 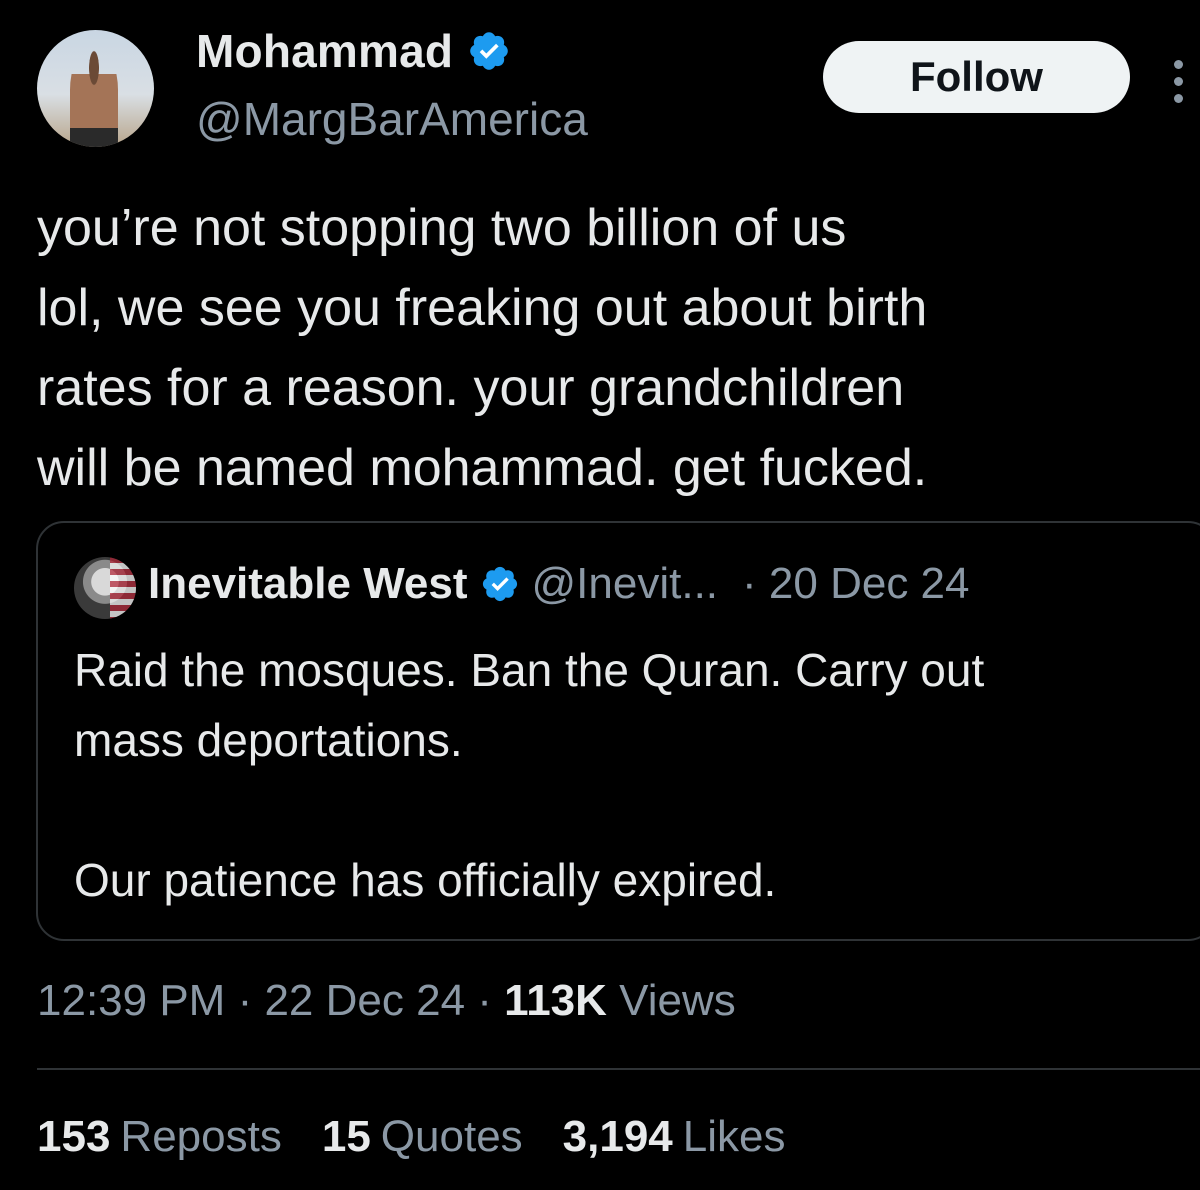 I want to click on engagement-stats: 153 Reposts 15 Quotes 3,194 Likes, so click(x=411, y=1137).